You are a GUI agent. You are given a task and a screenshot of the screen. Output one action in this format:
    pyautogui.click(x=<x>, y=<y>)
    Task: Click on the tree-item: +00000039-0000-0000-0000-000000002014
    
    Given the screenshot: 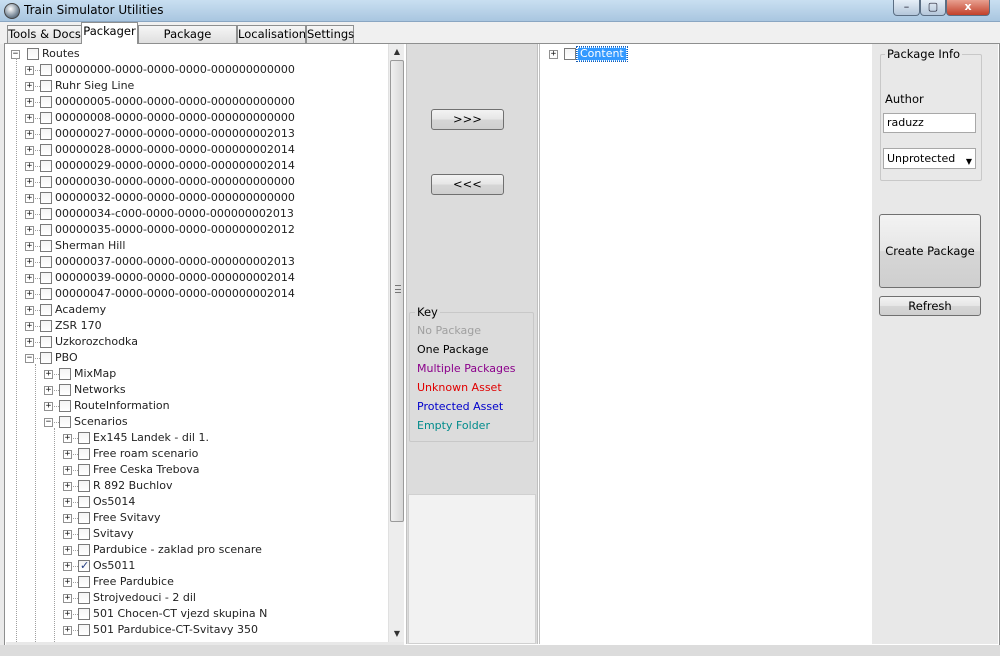 What is the action you would take?
    pyautogui.click(x=196, y=278)
    